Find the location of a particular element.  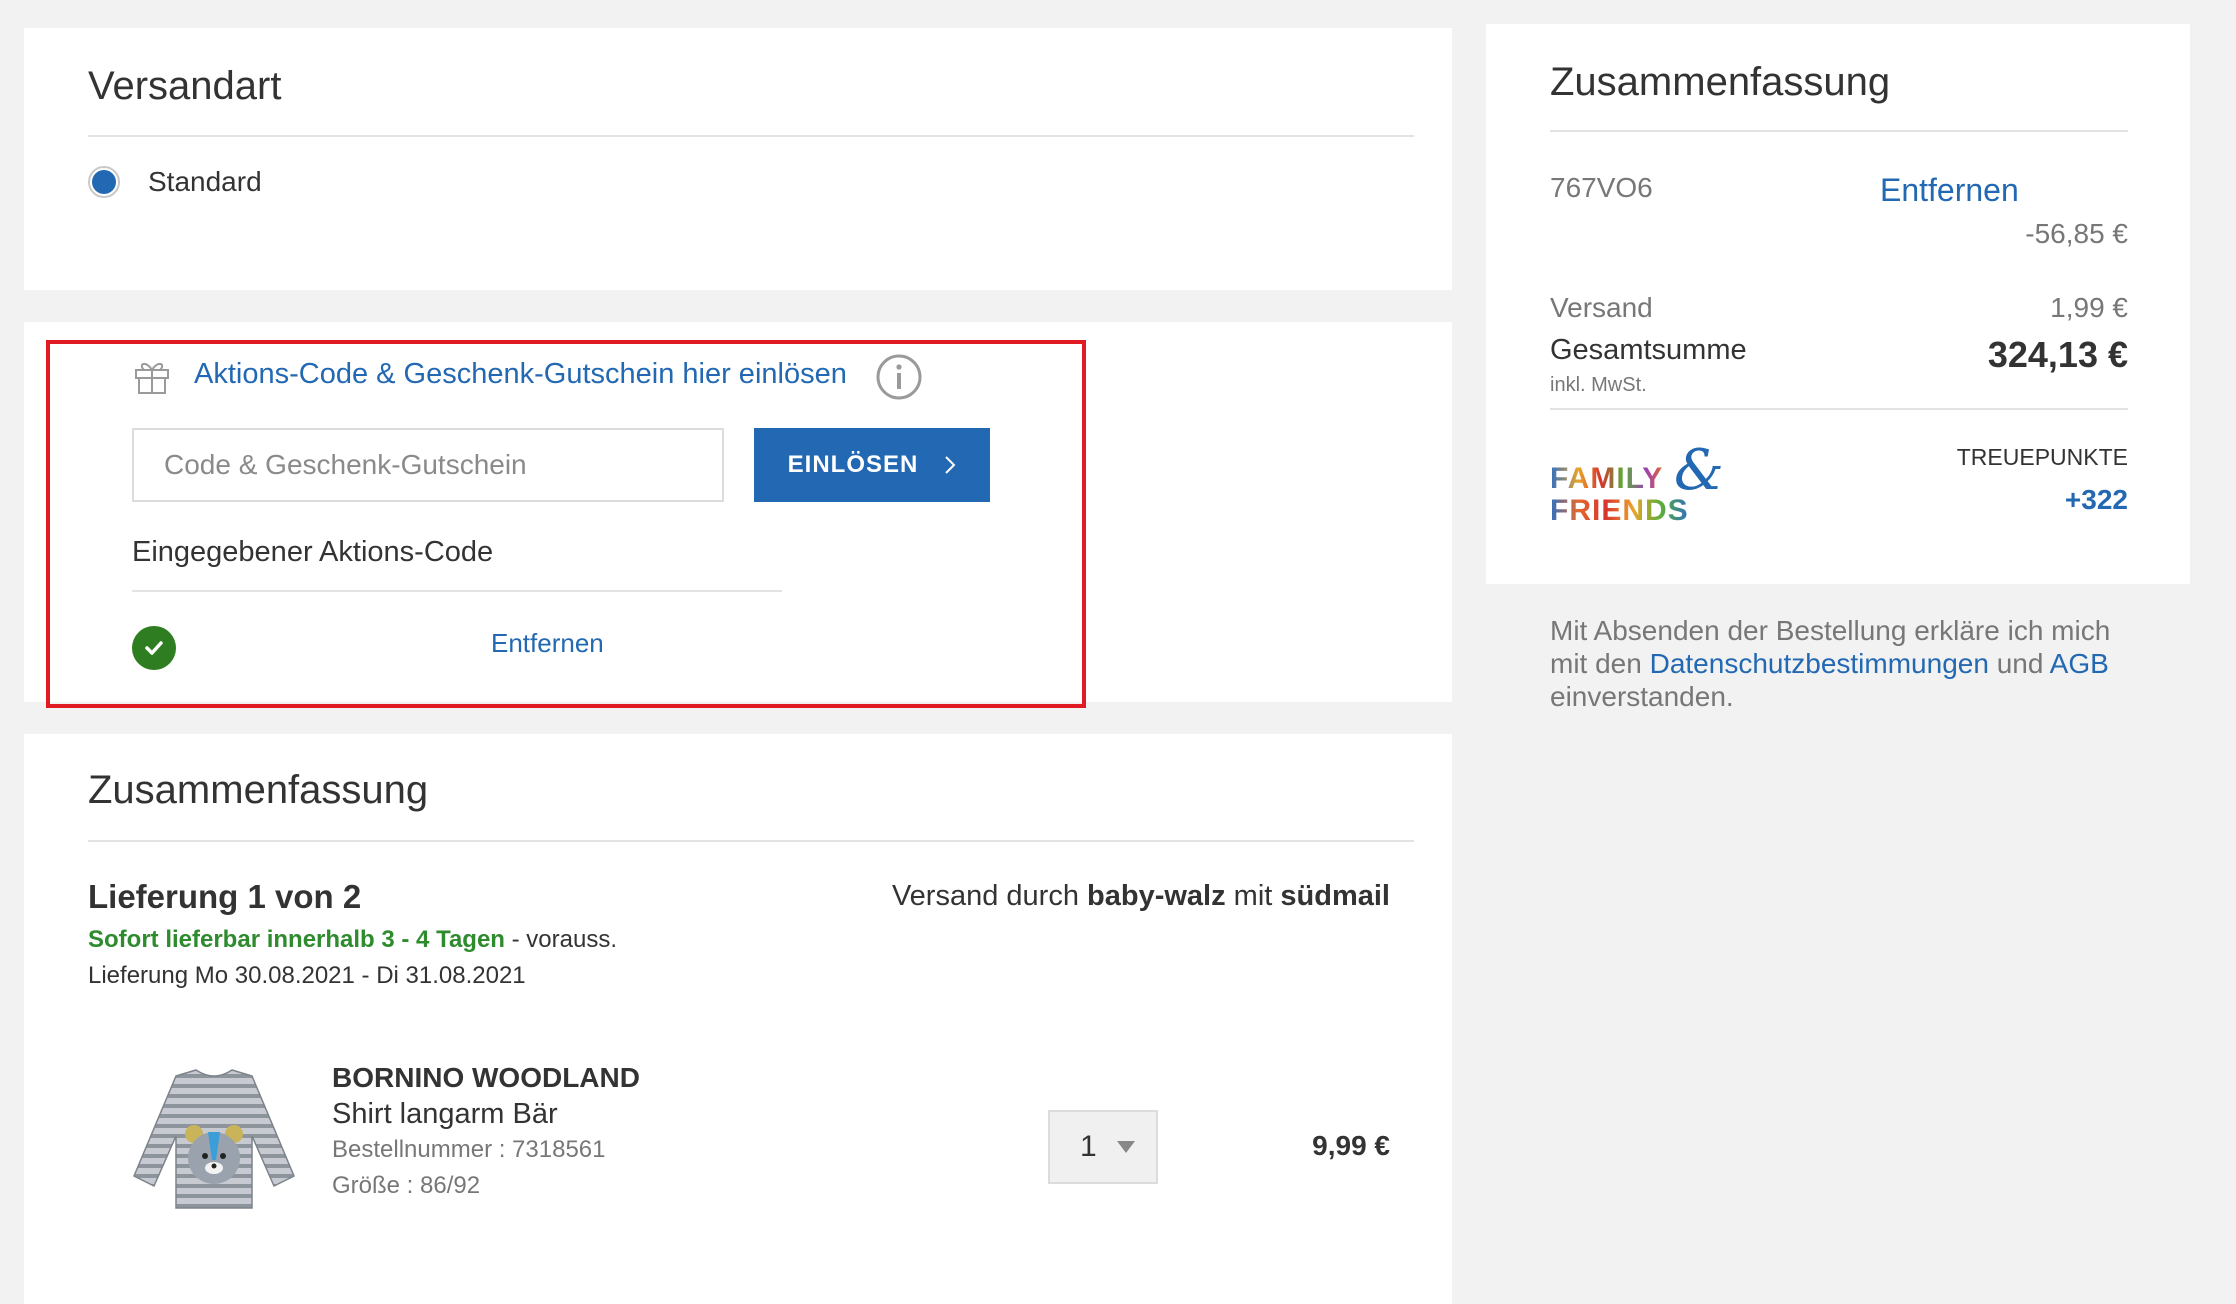

product-name: Shirt langarm Bär is located at coordinates (445, 1114).